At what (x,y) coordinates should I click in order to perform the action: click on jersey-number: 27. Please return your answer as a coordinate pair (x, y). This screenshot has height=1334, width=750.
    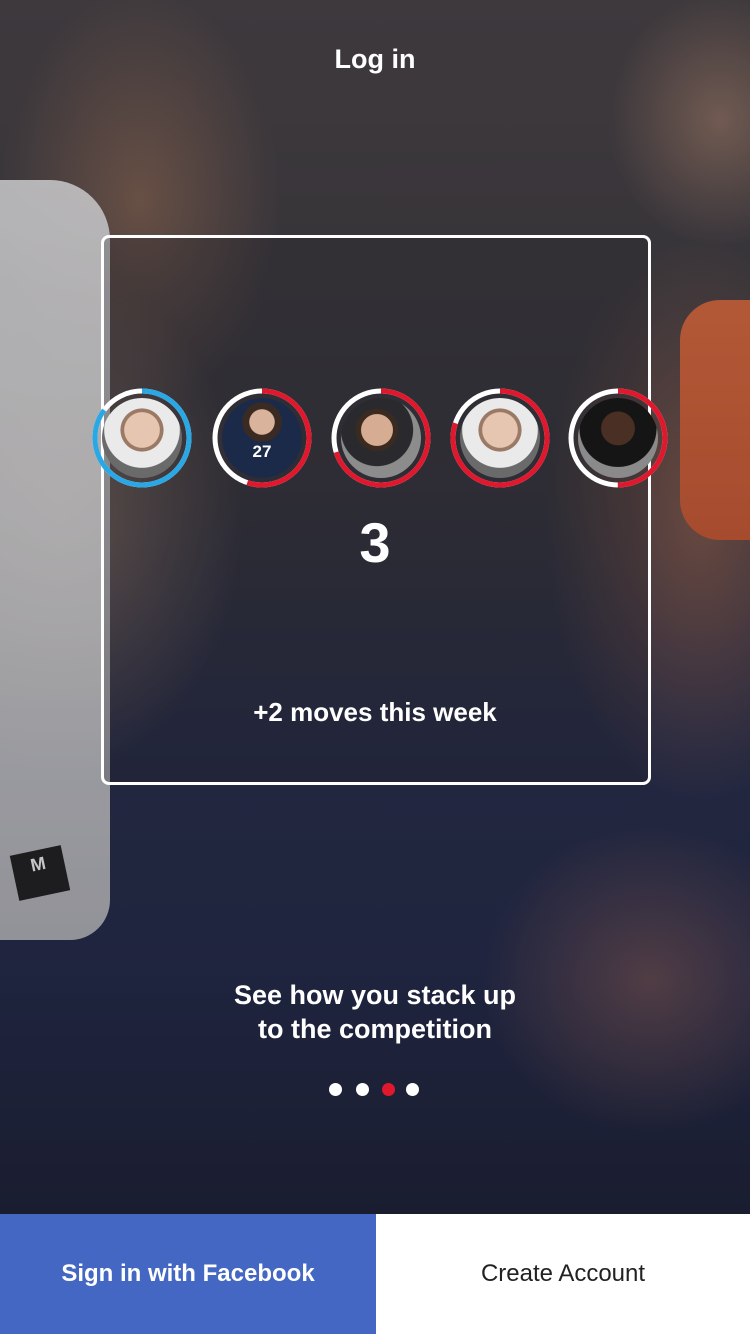
    Looking at the image, I should click on (262, 451).